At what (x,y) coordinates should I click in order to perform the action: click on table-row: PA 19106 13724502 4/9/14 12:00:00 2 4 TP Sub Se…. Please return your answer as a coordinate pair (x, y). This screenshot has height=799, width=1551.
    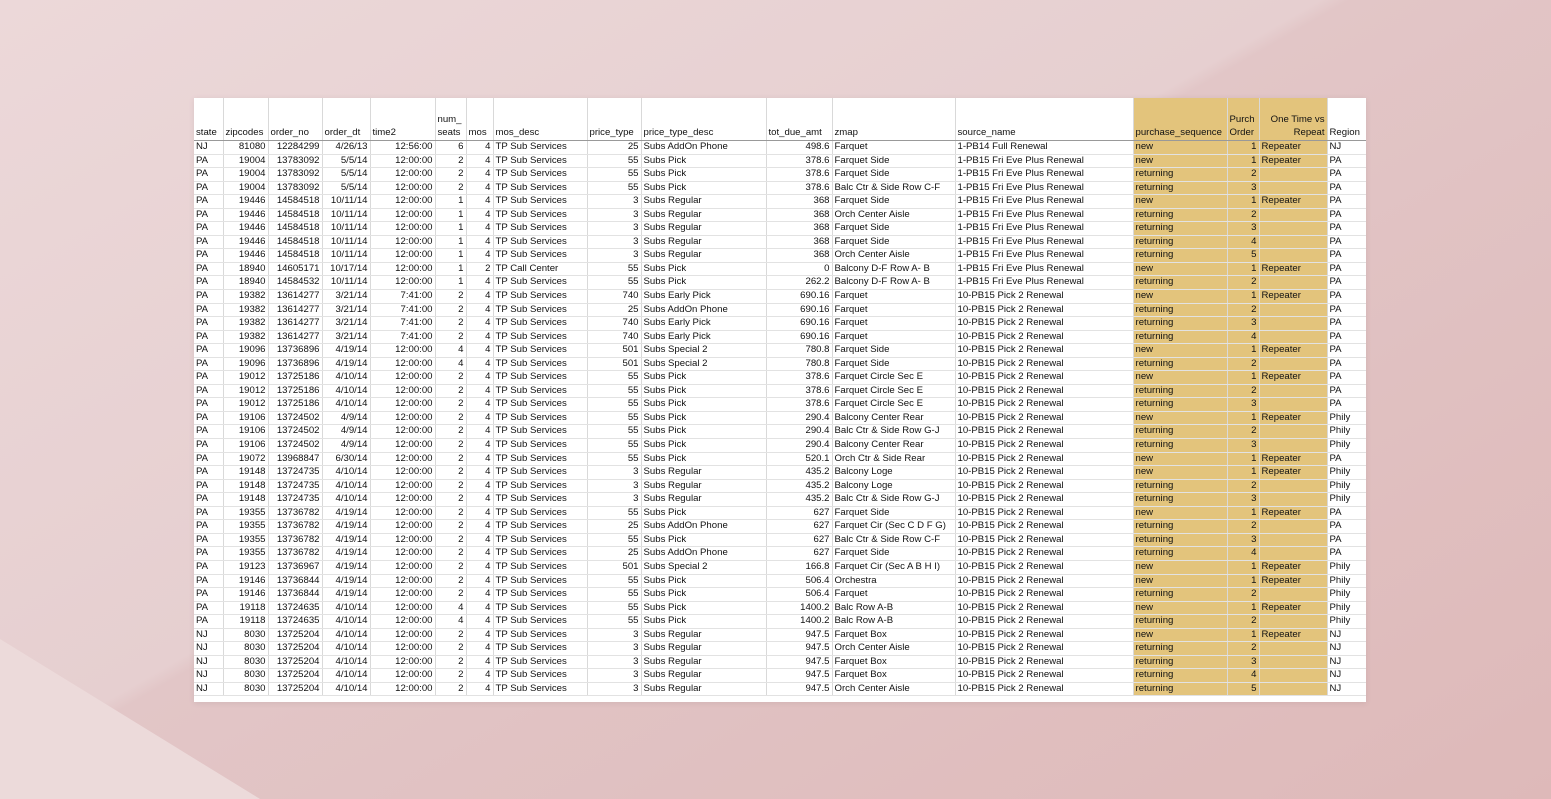
    Looking at the image, I should click on (780, 445).